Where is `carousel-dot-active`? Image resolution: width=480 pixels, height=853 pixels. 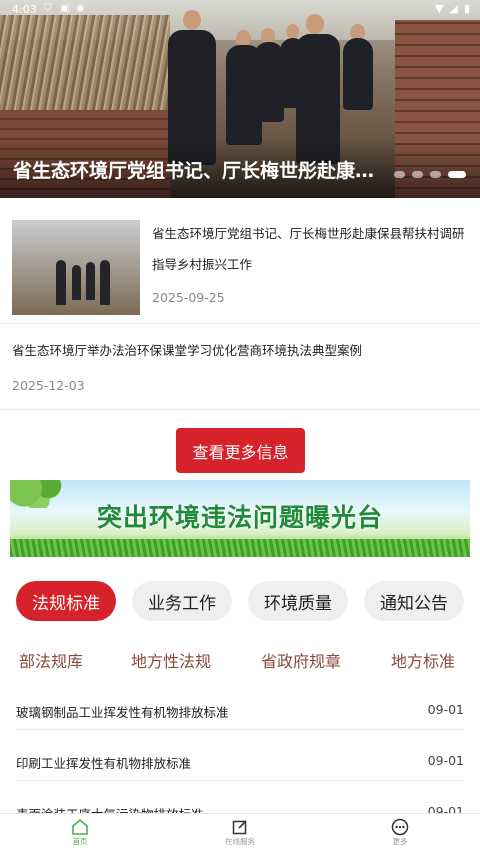
carousel-dot-active is located at coordinates (457, 174).